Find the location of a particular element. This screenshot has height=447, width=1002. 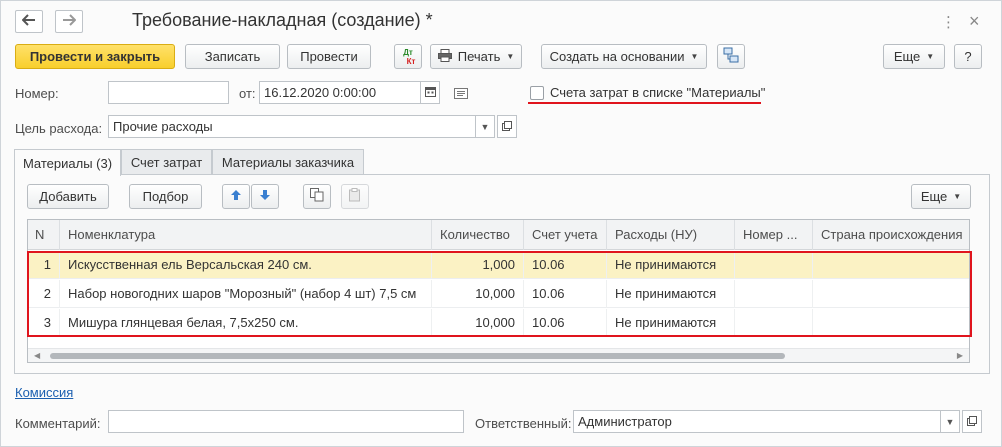

comment-label: Комментарий: is located at coordinates (58, 423).